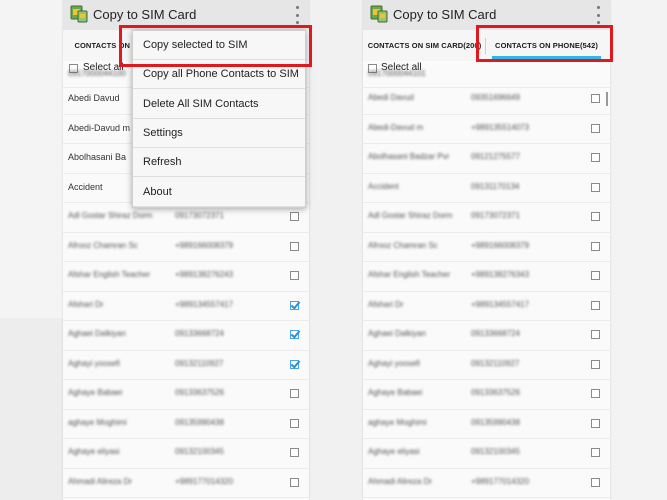 The height and width of the screenshot is (500, 667). Describe the element at coordinates (486, 188) in the screenshot. I see `contact-row: Accident 09131170134` at that location.